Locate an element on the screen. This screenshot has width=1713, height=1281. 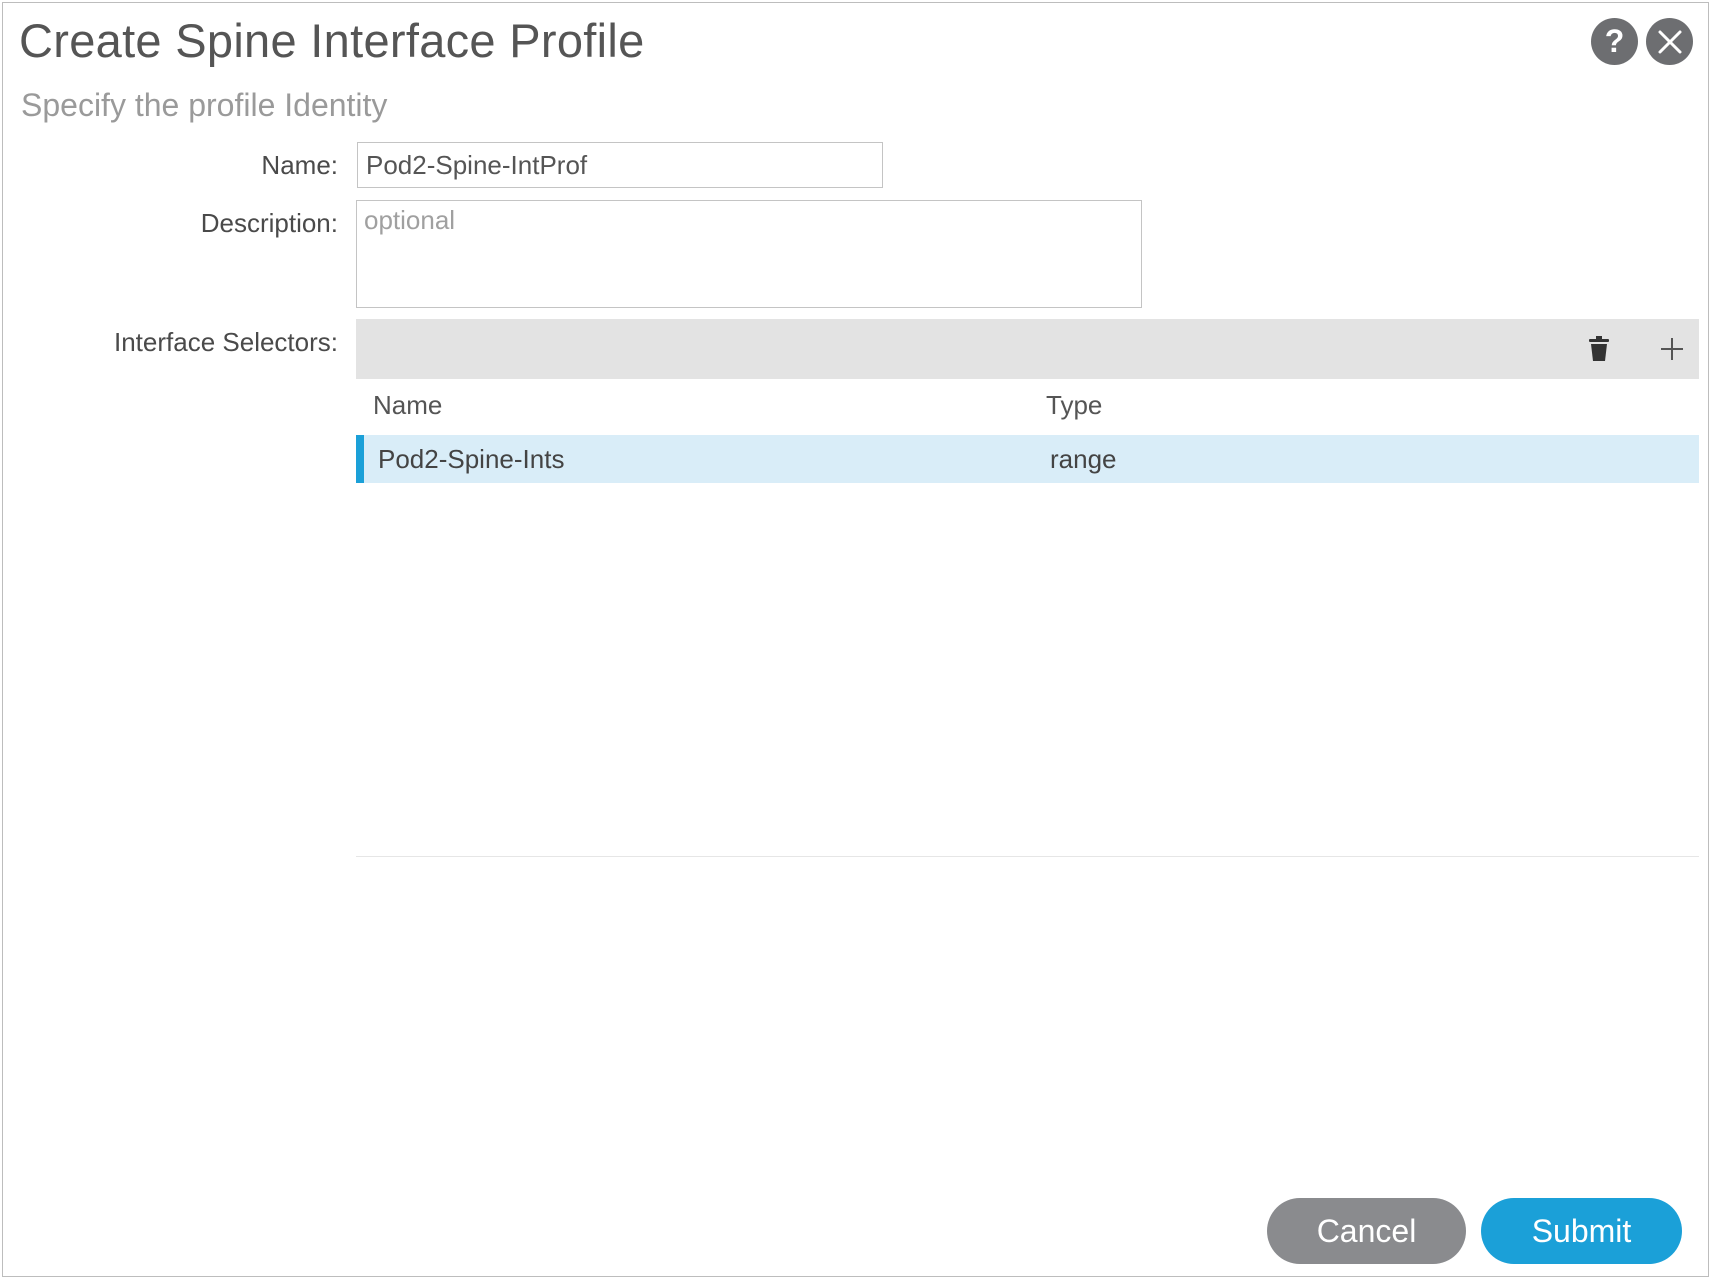
close-button is located at coordinates (1669, 41).